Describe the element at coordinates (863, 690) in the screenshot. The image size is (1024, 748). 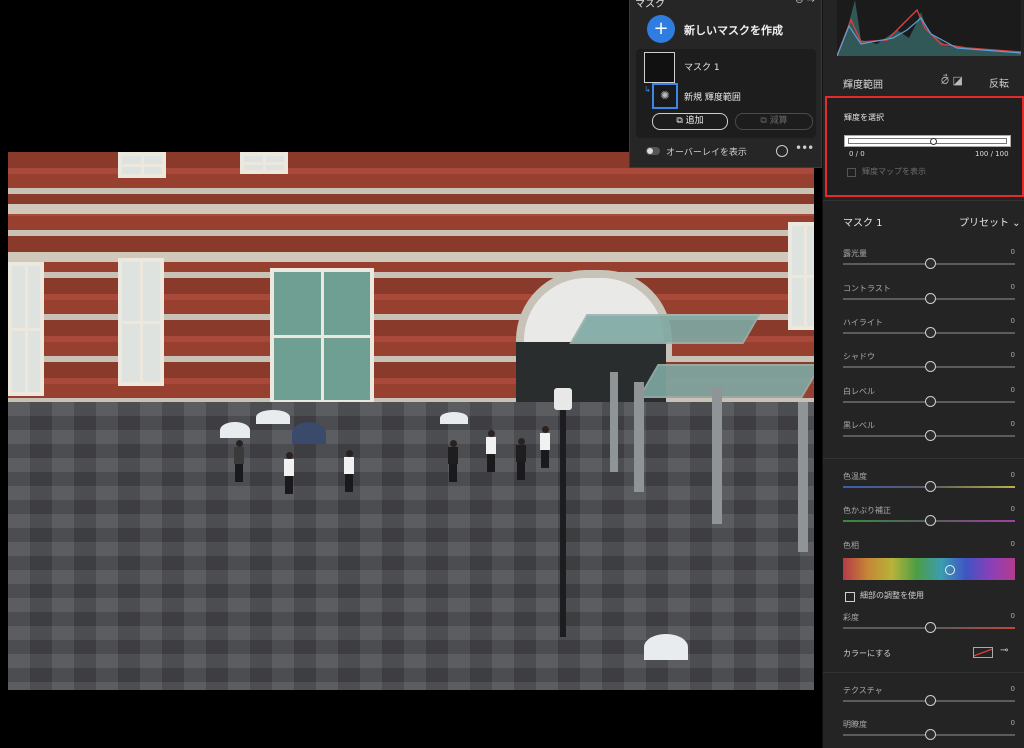
I see `slider-label: テクスチャ` at that location.